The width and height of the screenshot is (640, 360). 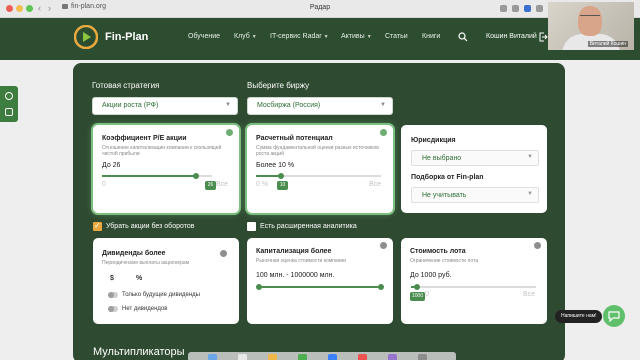 What do you see at coordinates (29, 8) in the screenshot?
I see `zoom-window-button` at bounding box center [29, 8].